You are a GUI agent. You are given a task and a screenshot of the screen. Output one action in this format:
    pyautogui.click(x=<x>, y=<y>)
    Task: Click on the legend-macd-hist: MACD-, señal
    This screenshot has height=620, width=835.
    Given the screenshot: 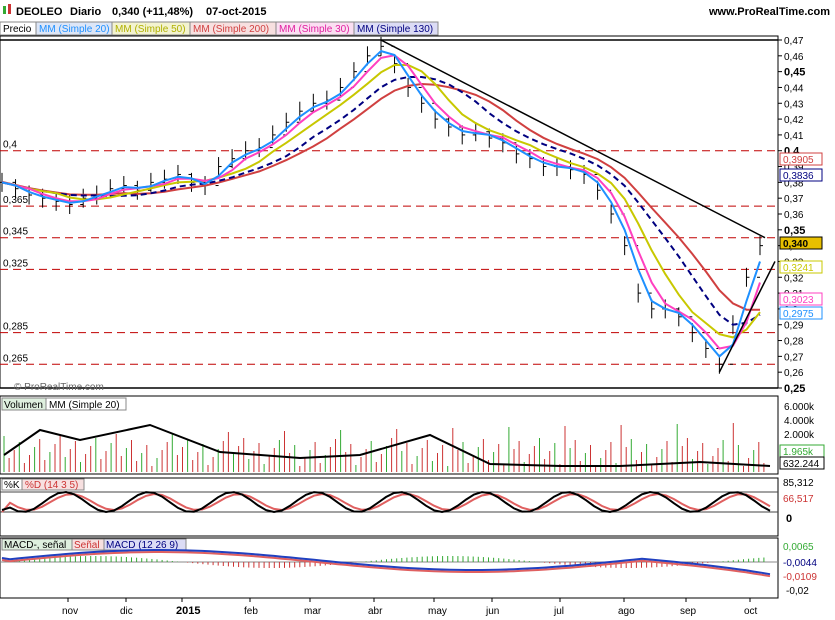 What is the action you would take?
    pyautogui.click(x=35, y=545)
    